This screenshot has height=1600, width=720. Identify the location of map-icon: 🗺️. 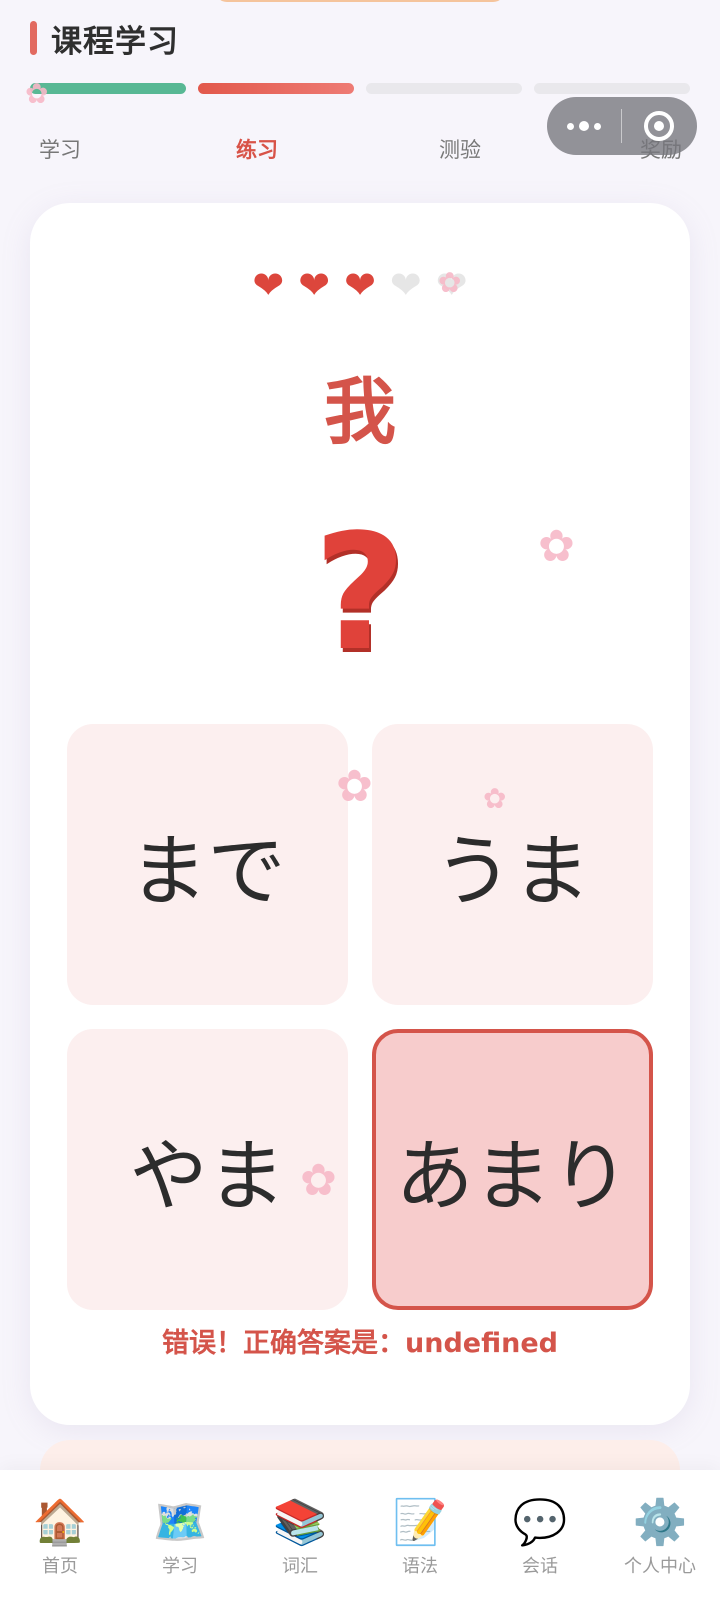
(180, 1522).